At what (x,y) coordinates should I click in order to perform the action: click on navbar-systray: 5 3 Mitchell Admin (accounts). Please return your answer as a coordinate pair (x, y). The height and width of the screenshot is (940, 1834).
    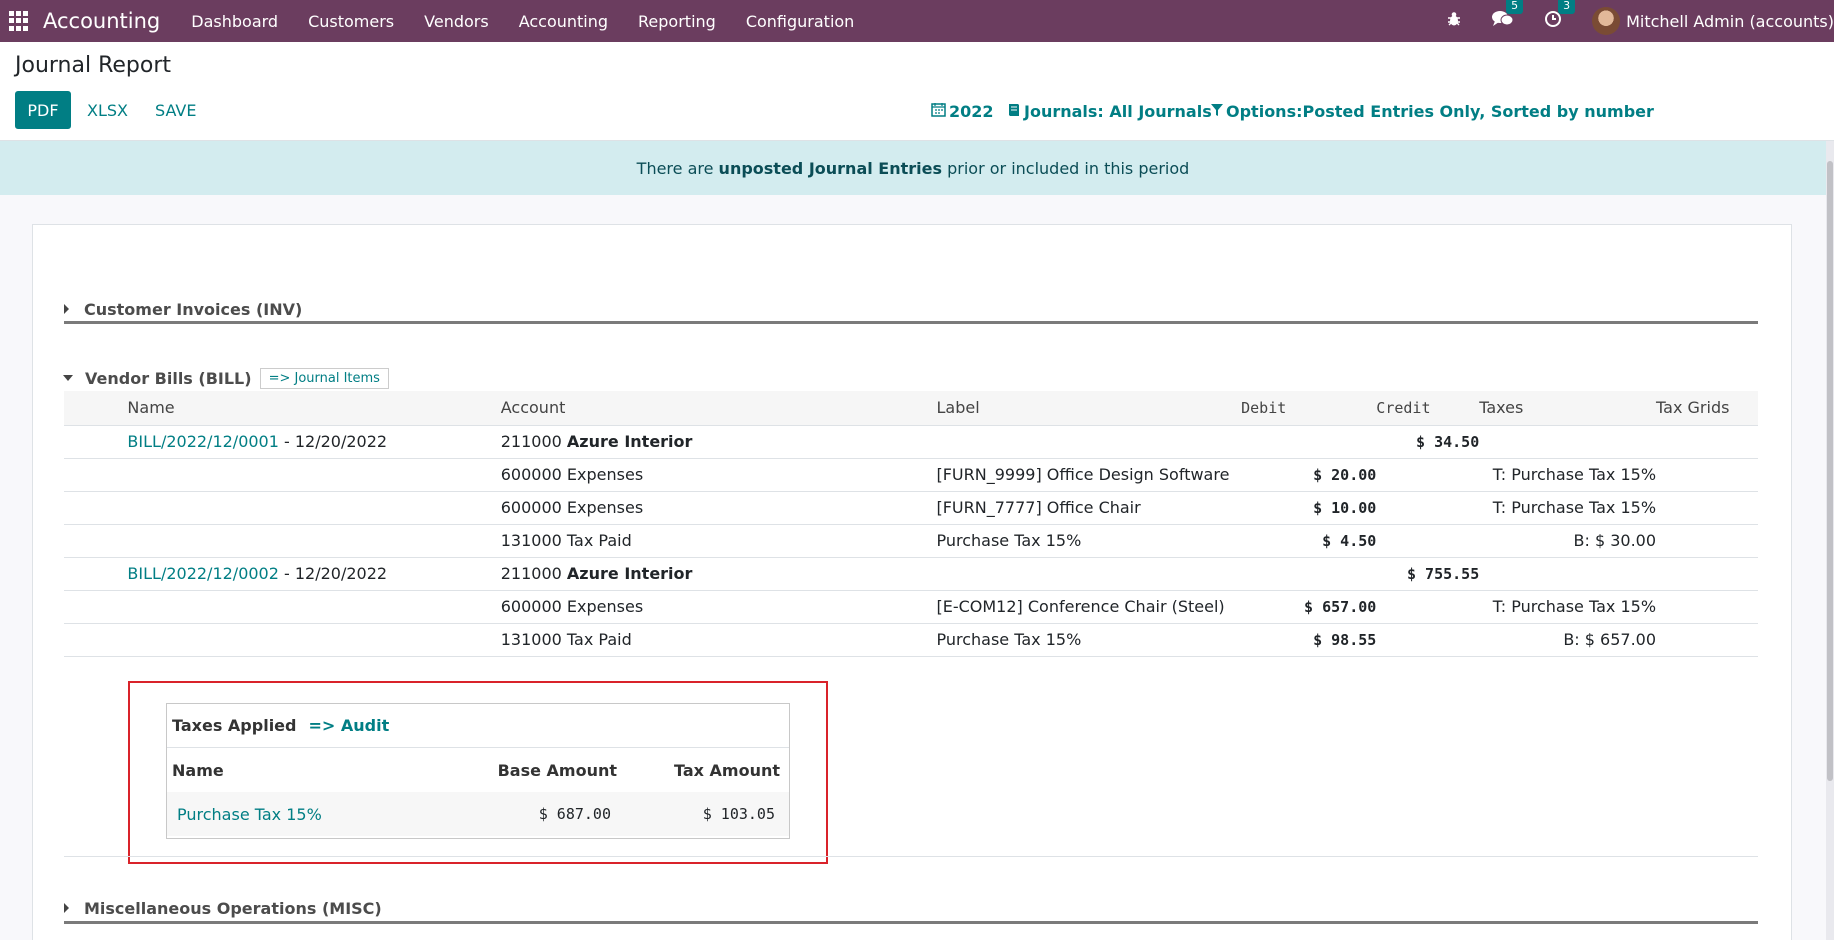
    Looking at the image, I should click on (1640, 21).